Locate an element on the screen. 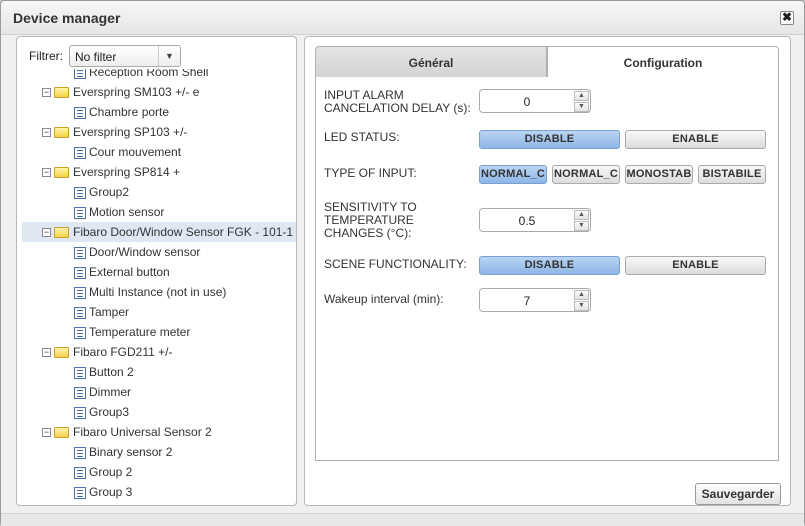 The width and height of the screenshot is (805, 526). filter-select: No filter ▼ is located at coordinates (125, 56).